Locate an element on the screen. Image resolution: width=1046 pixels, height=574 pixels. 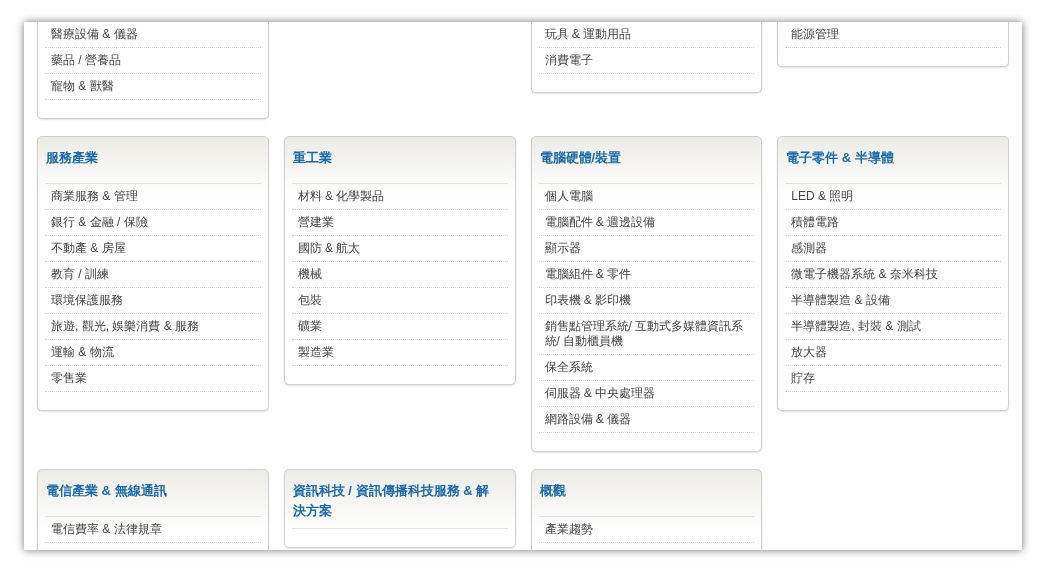
category-link: LED & 照明 is located at coordinates (822, 196).